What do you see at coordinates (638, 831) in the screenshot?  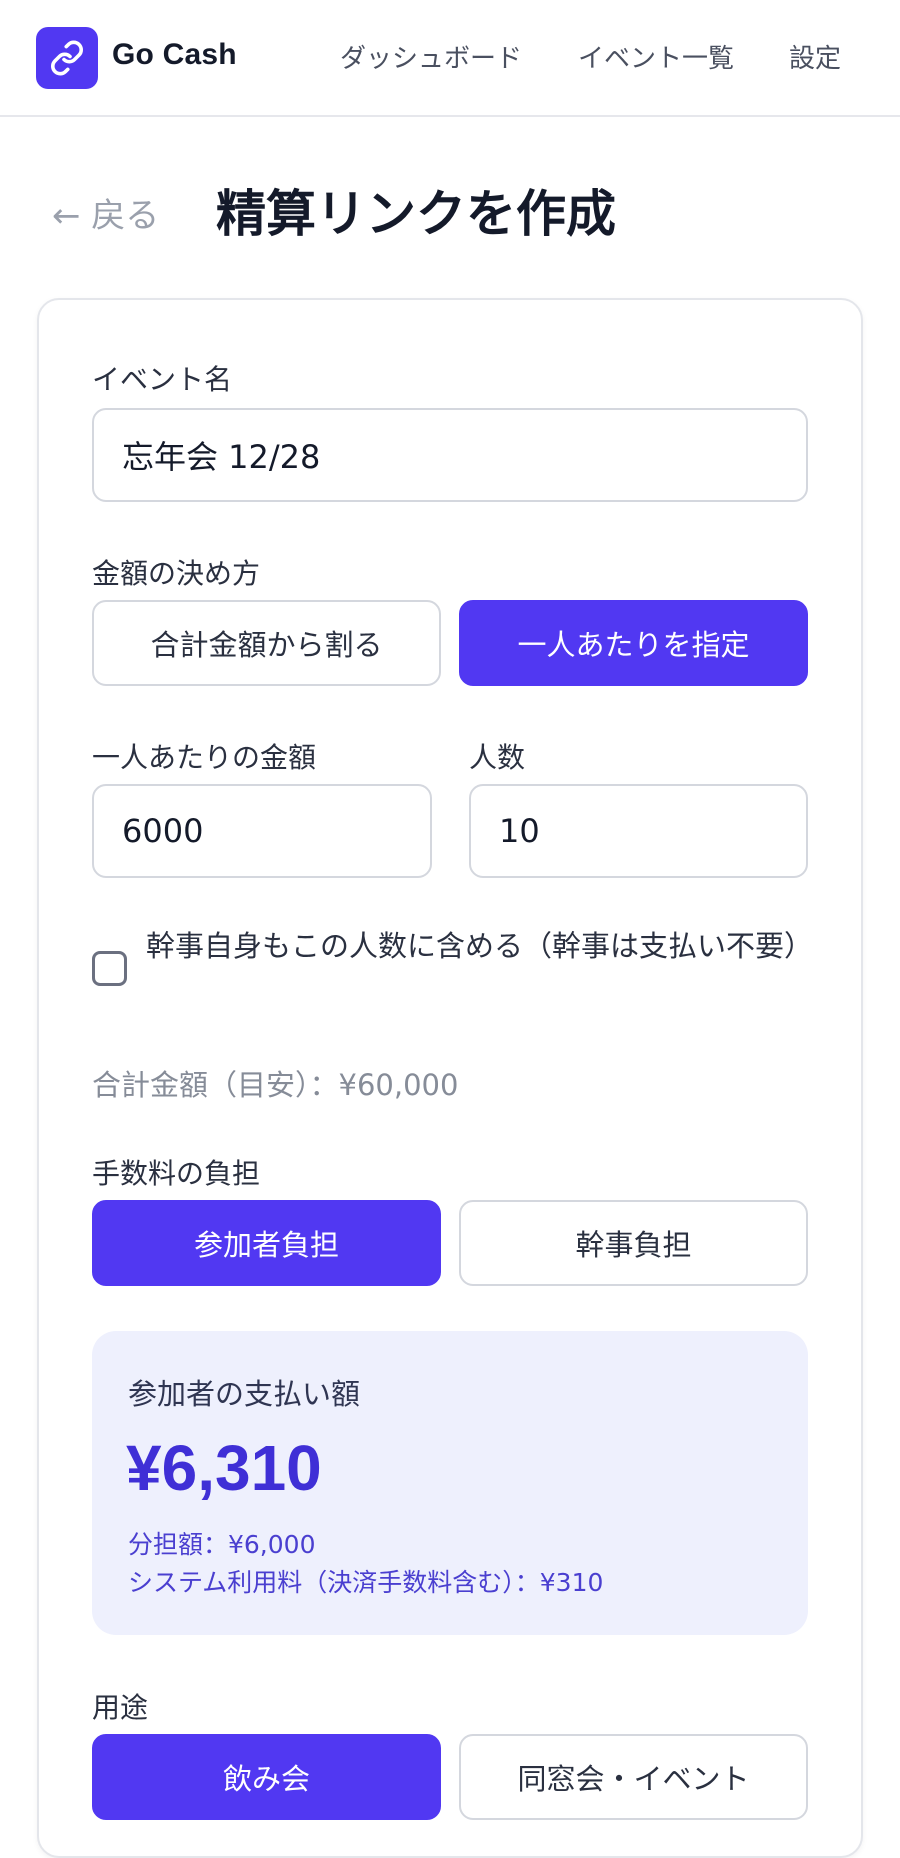 I see `headcount-input: 10` at bounding box center [638, 831].